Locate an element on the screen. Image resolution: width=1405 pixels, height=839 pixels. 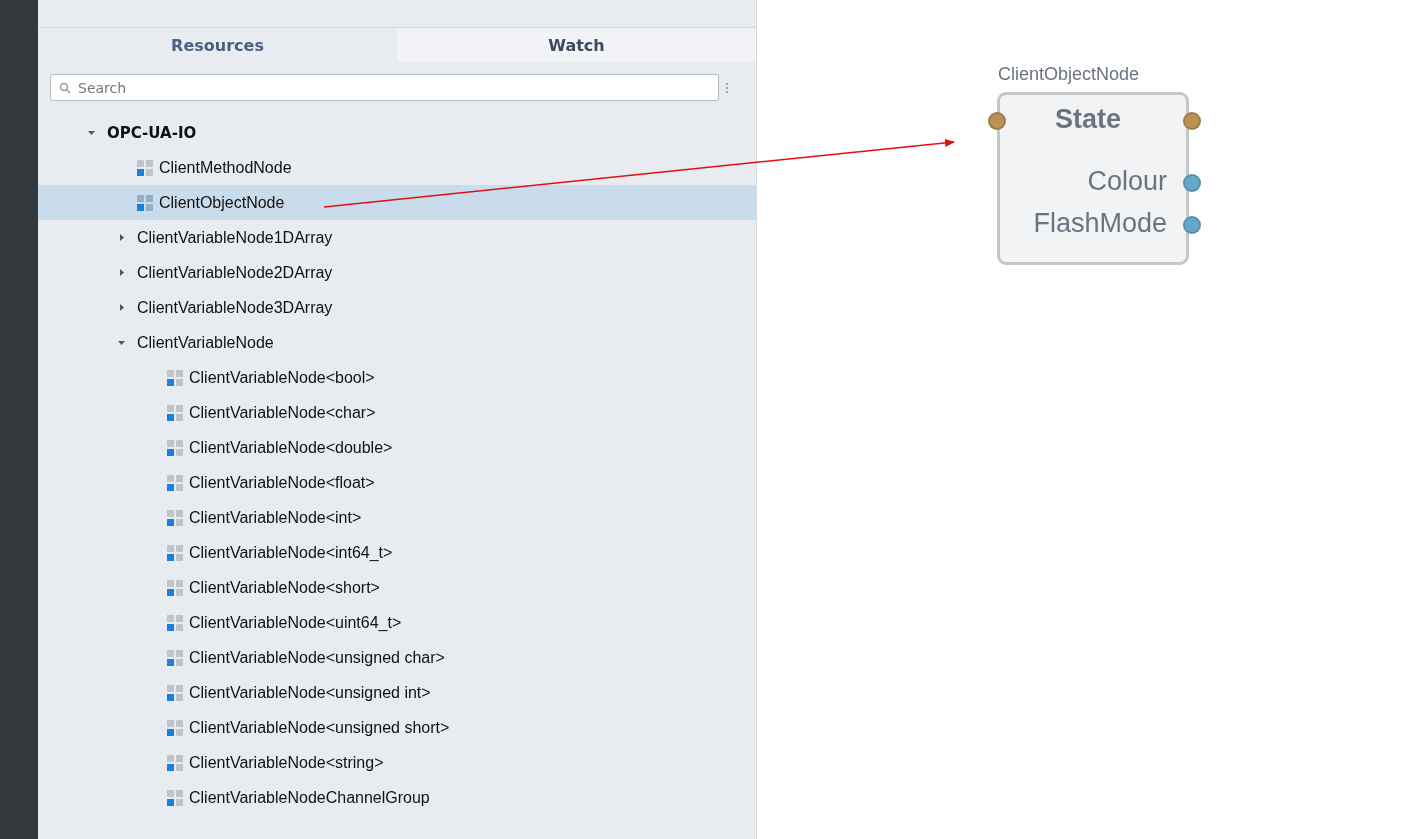
tree-row: ClientMethodNode is located at coordinates (397, 167).